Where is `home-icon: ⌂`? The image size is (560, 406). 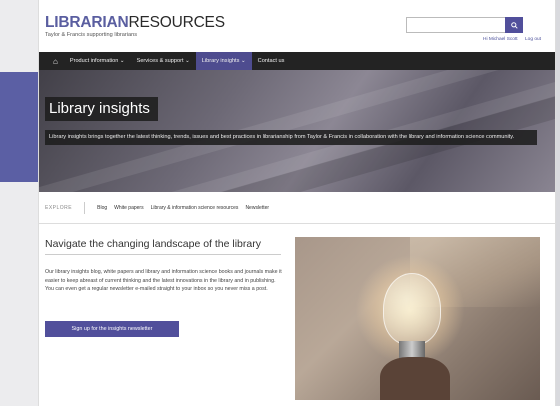
home-icon: ⌂ is located at coordinates (55, 61).